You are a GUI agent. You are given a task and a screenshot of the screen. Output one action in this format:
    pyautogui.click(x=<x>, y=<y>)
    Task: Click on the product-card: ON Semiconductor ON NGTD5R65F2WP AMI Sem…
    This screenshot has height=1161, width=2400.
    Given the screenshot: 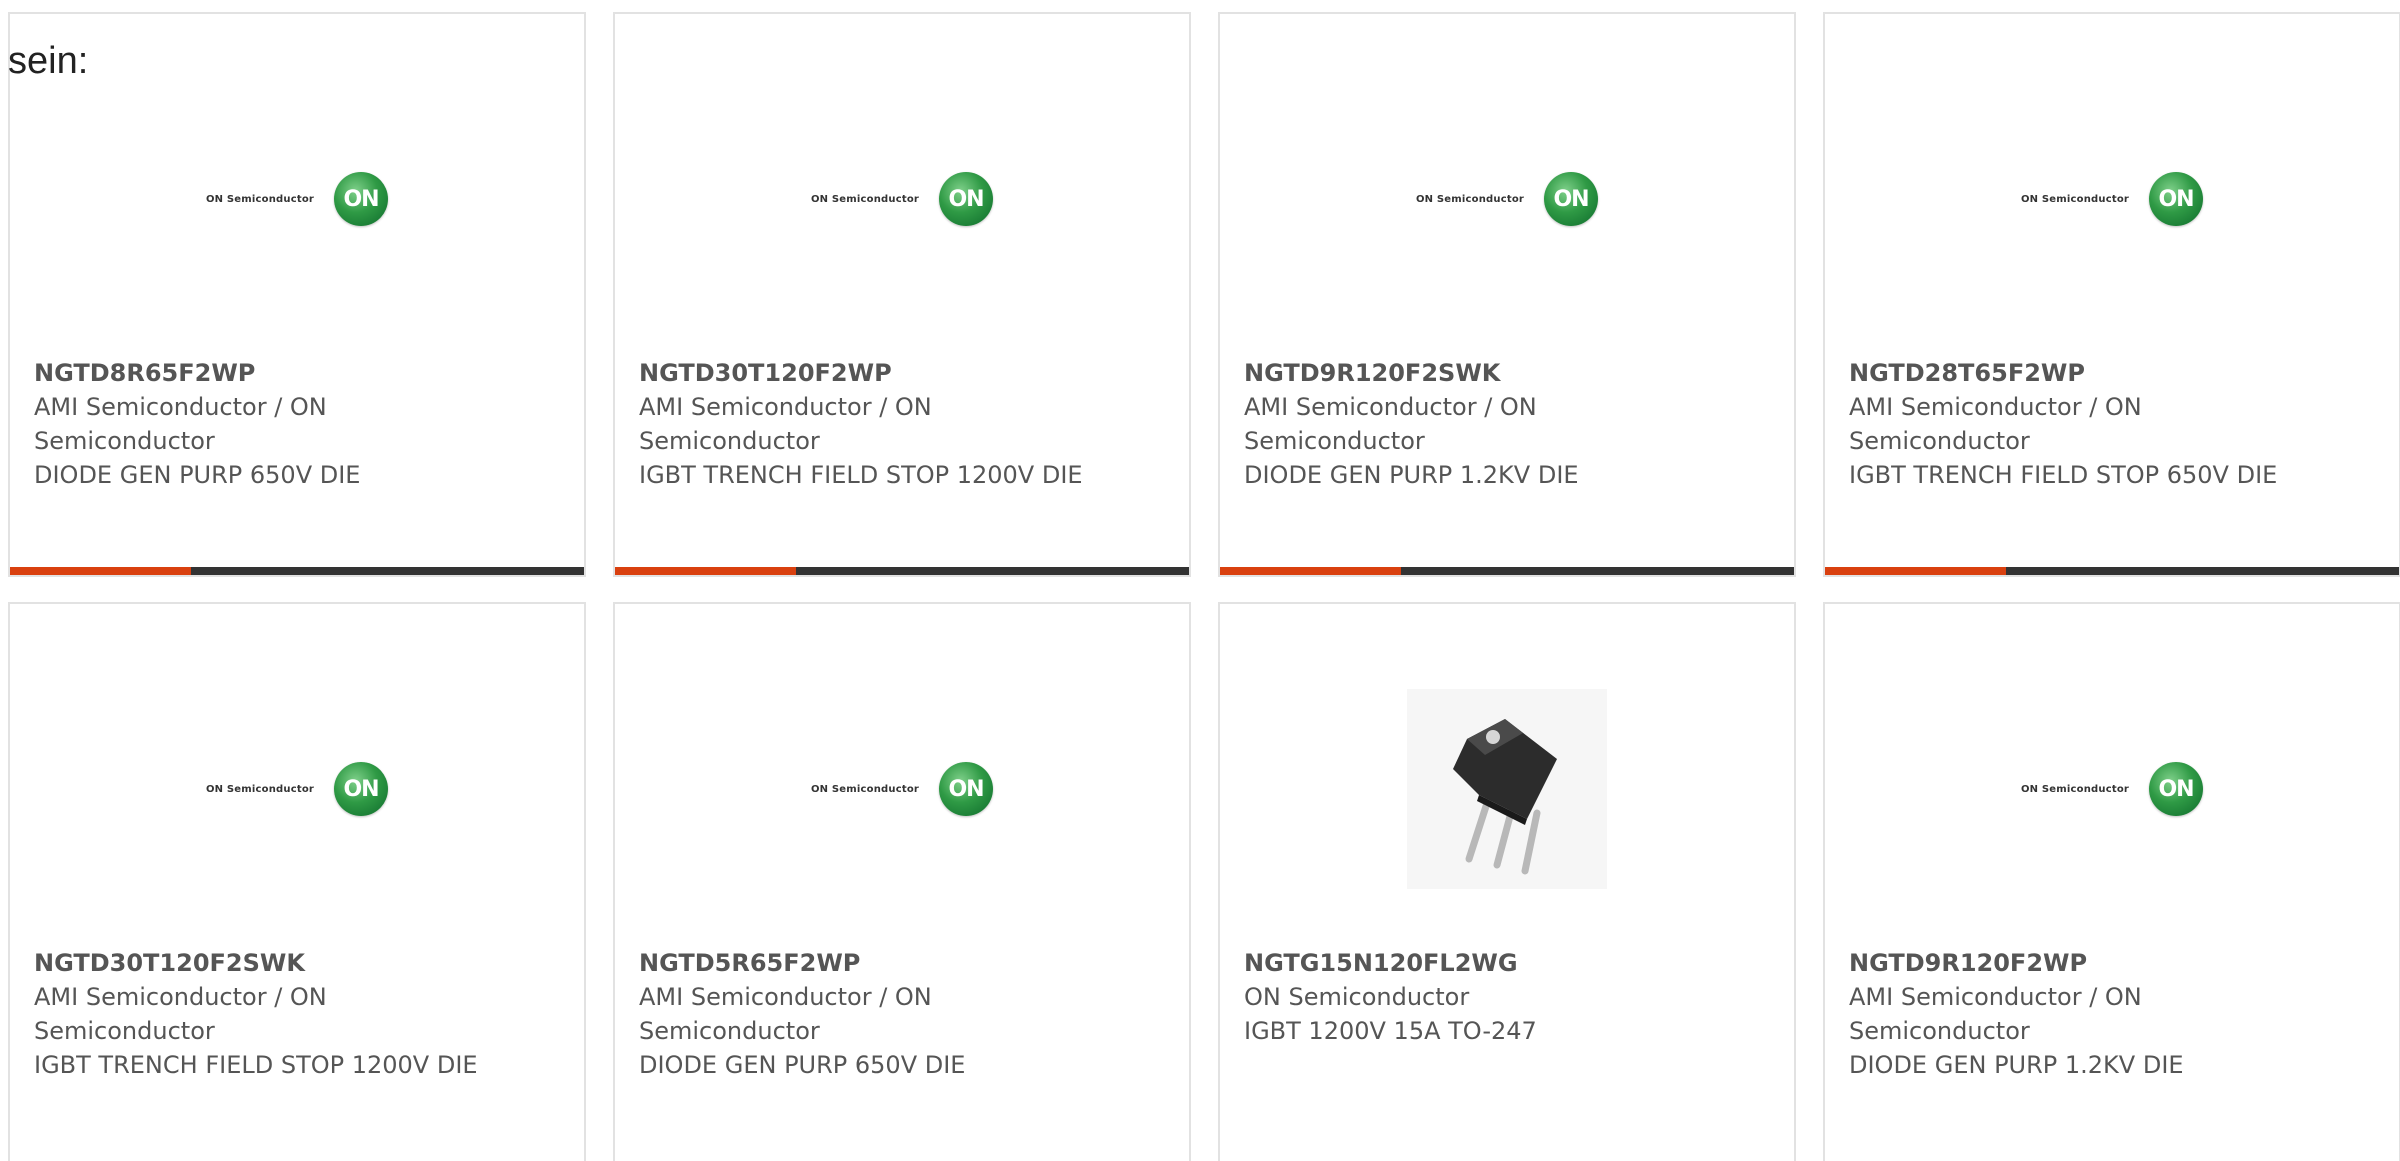 What is the action you would take?
    pyautogui.click(x=902, y=881)
    